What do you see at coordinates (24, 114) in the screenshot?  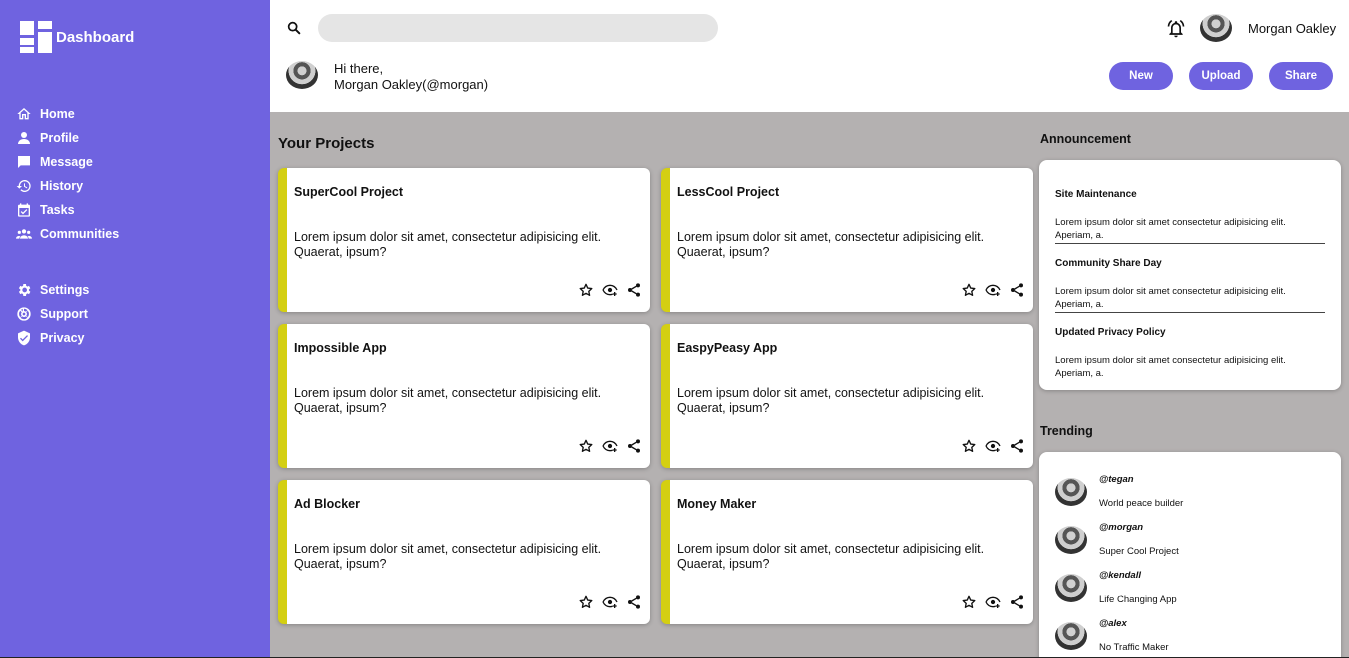 I see `home-icon` at bounding box center [24, 114].